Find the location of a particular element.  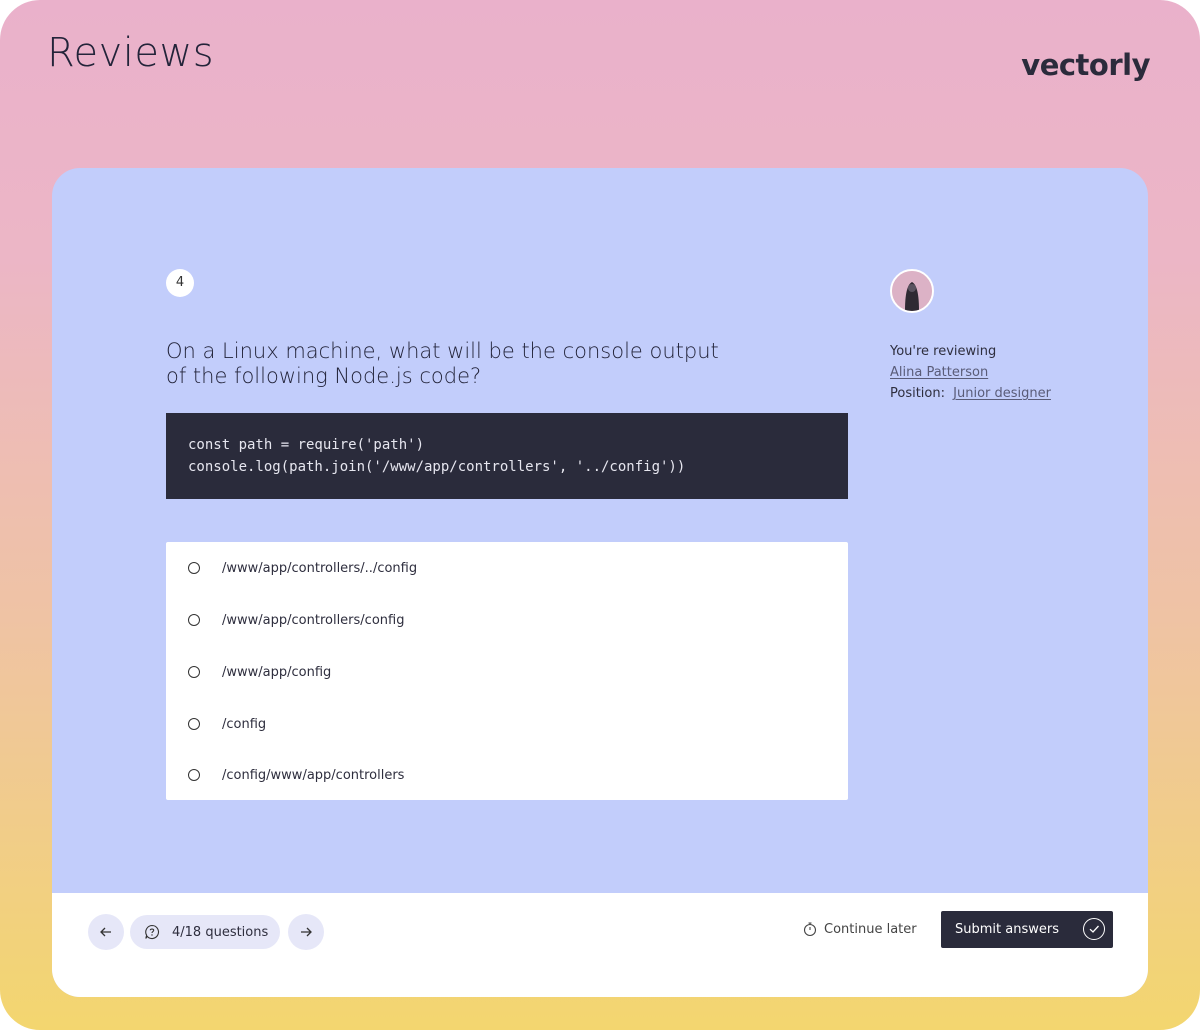

next-question-button is located at coordinates (306, 932).